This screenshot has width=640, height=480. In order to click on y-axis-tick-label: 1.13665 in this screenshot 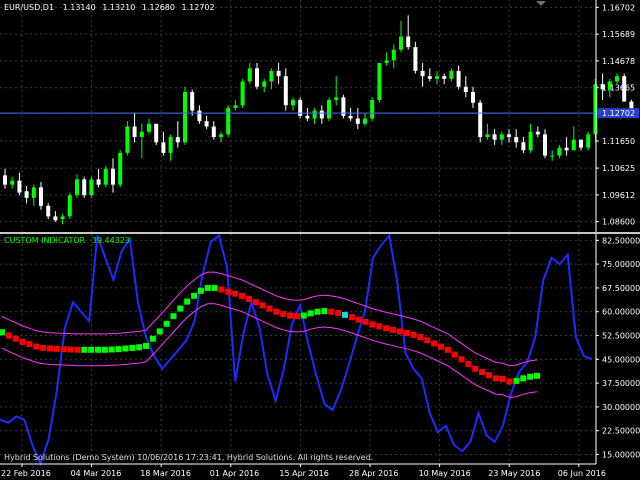, I will do `click(618, 88)`.